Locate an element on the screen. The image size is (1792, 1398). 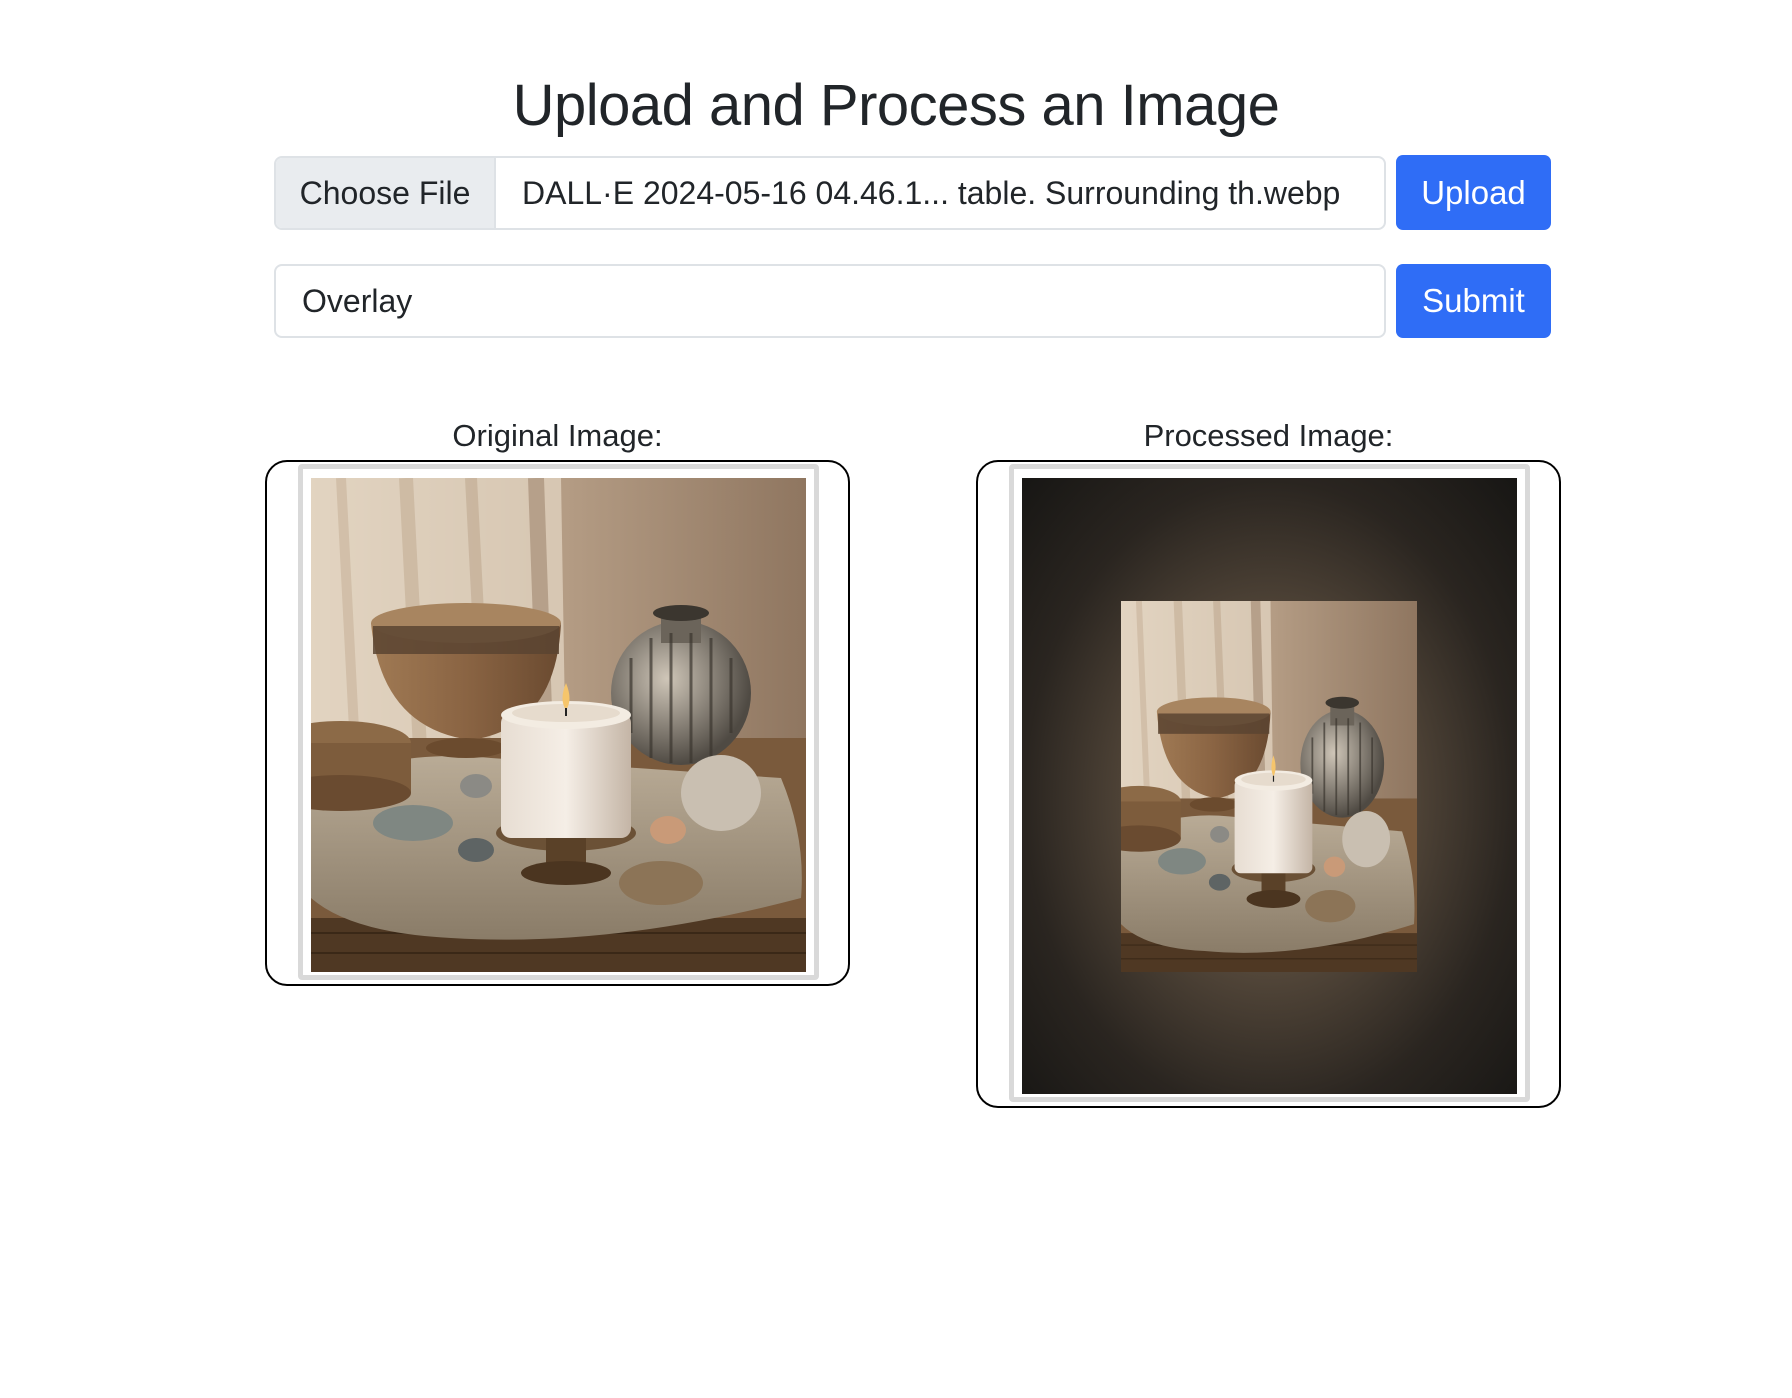
processed-image-caption: Processed Image: is located at coordinates (1268, 435).